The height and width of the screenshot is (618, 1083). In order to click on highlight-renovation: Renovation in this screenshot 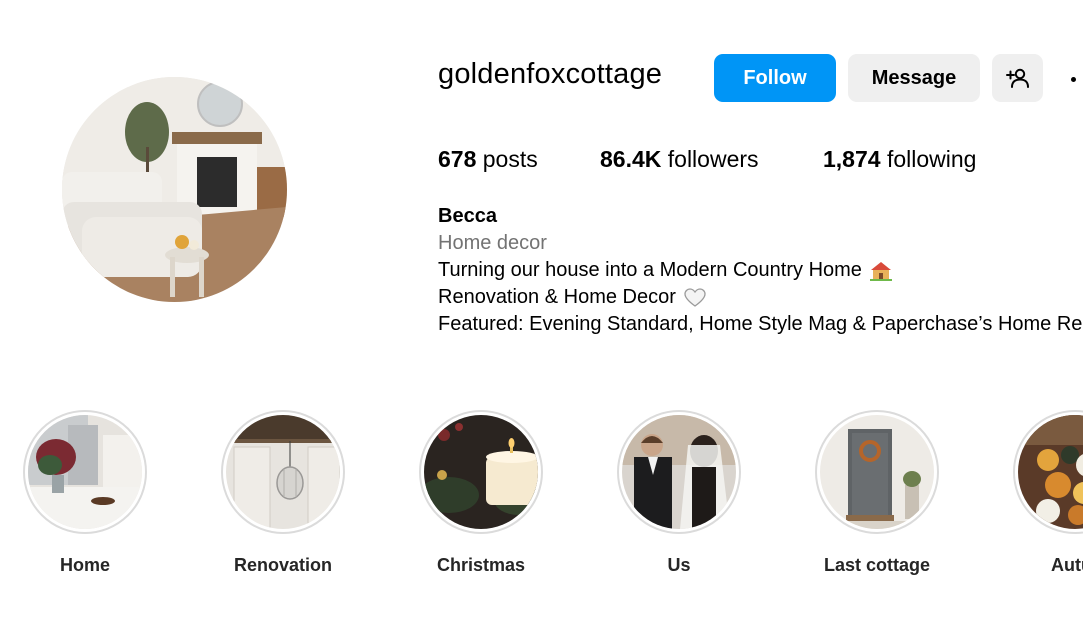, I will do `click(283, 493)`.